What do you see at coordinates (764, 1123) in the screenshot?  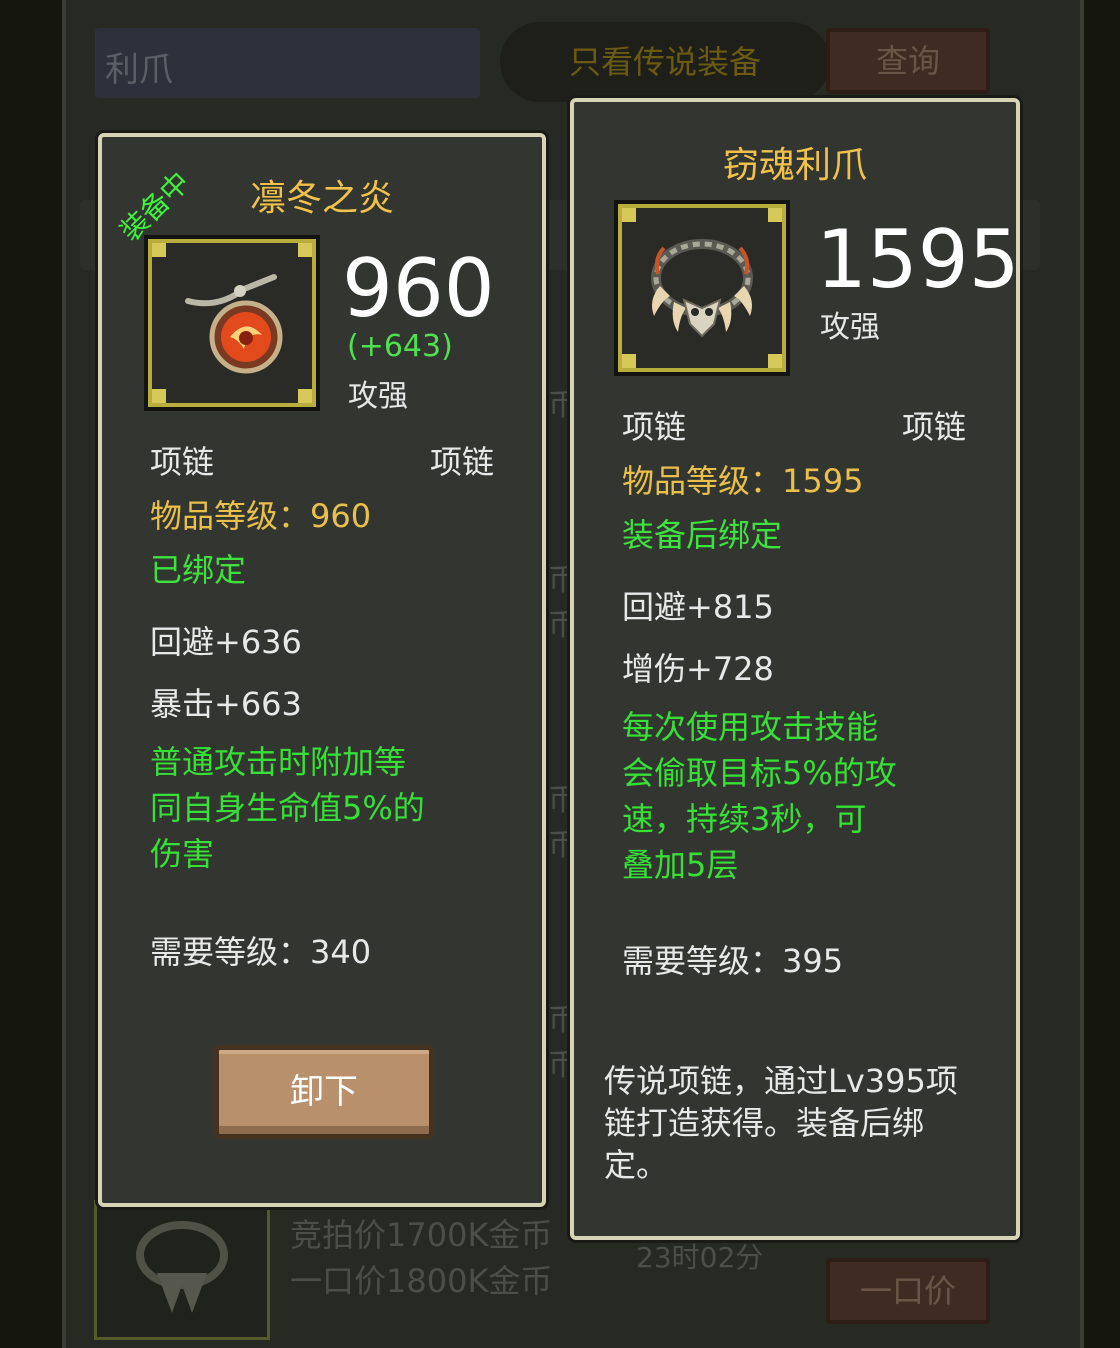 I see `lore-line: 链打造获得。装备后绑` at bounding box center [764, 1123].